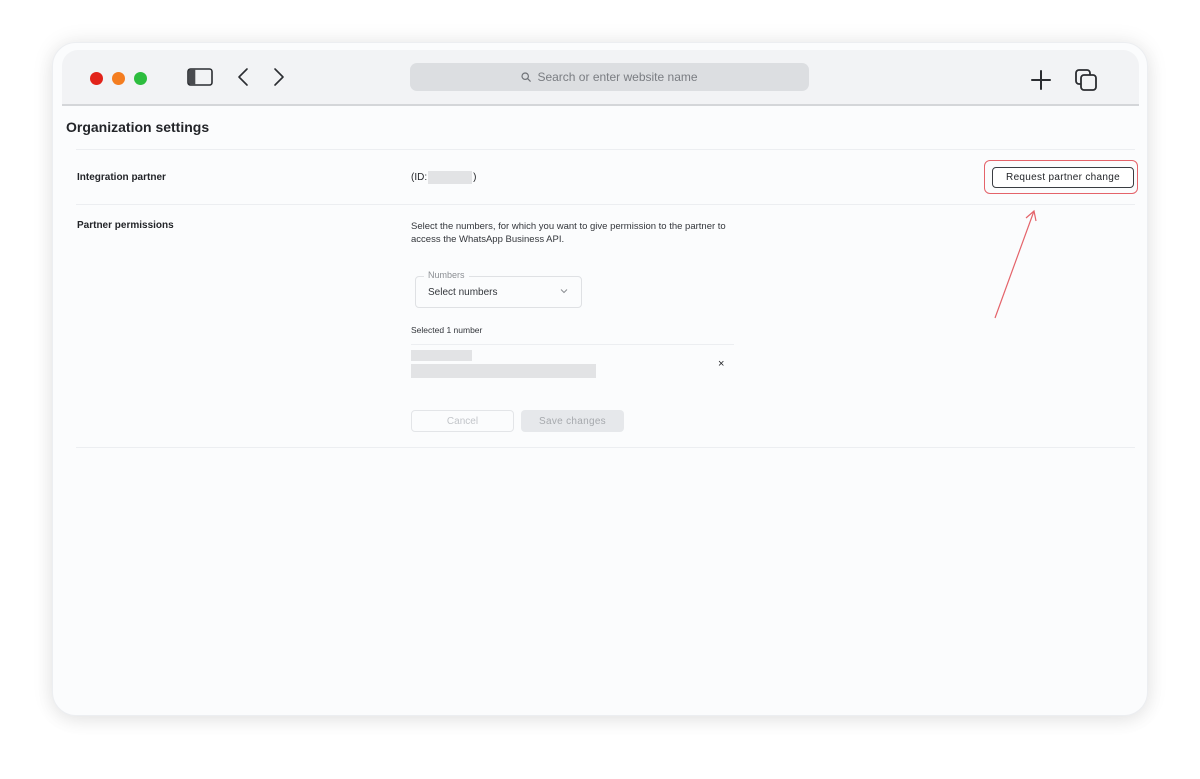 The height and width of the screenshot is (779, 1200). Describe the element at coordinates (526, 77) in the screenshot. I see `search-icon` at that location.